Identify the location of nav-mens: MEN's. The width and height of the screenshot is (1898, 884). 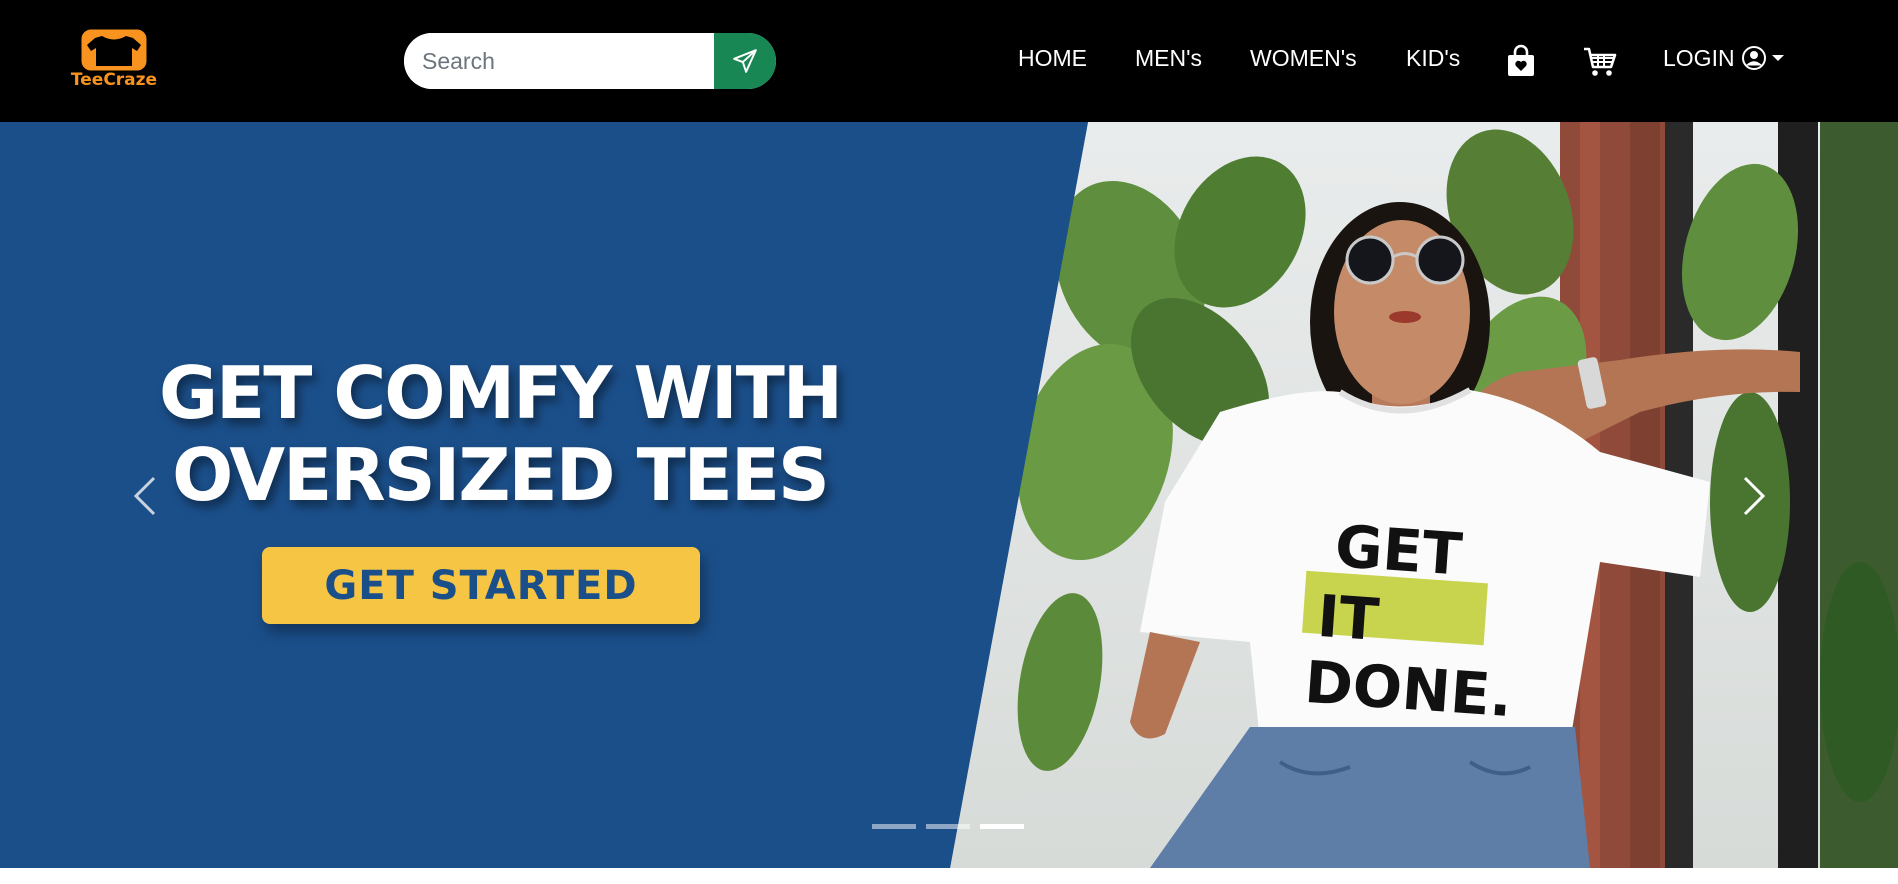
(1168, 58).